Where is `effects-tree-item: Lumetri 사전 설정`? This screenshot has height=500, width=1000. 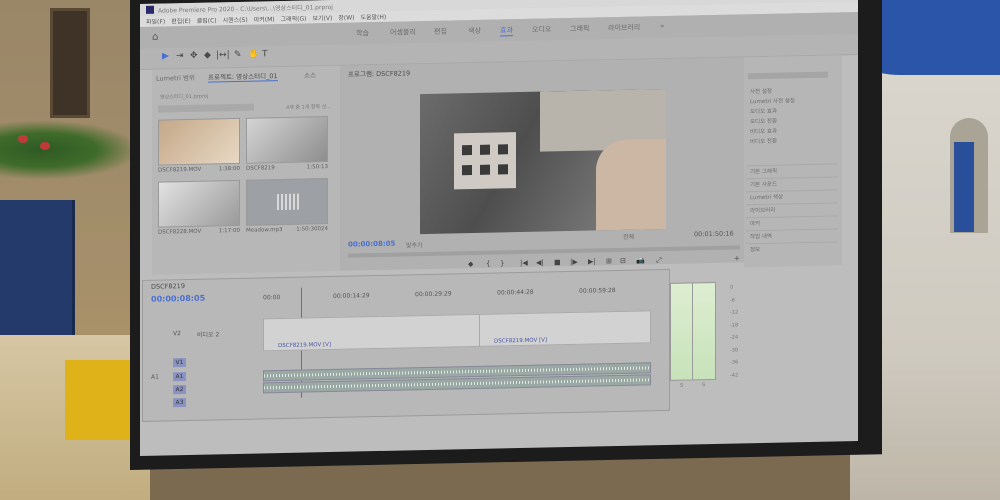
effects-tree-item: Lumetri 사전 설정 is located at coordinates (772, 100).